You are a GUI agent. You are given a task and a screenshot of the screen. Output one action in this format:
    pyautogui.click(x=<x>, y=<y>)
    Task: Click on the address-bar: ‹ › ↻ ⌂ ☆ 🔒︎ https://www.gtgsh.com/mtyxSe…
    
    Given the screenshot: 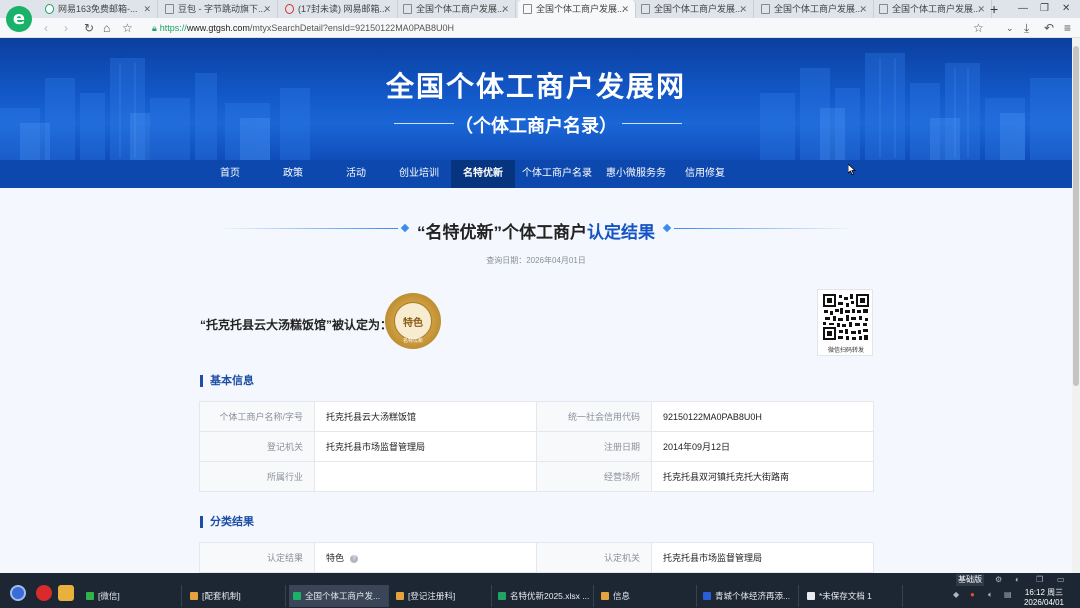 What is the action you would take?
    pyautogui.click(x=540, y=28)
    